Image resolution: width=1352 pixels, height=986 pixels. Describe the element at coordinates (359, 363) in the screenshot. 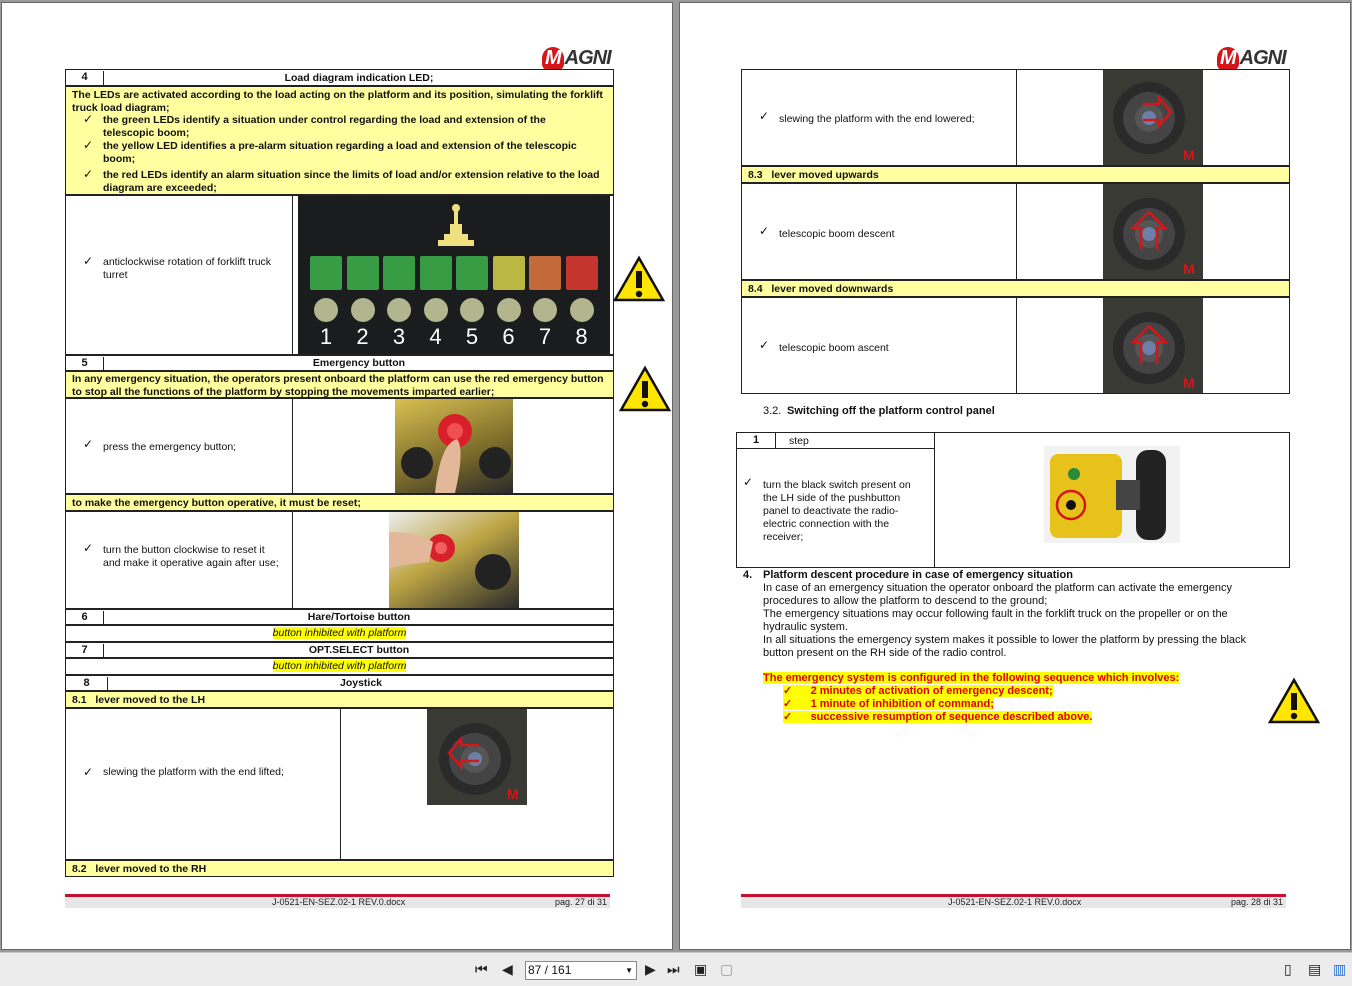

I see `row5-title: Emergency button` at that location.